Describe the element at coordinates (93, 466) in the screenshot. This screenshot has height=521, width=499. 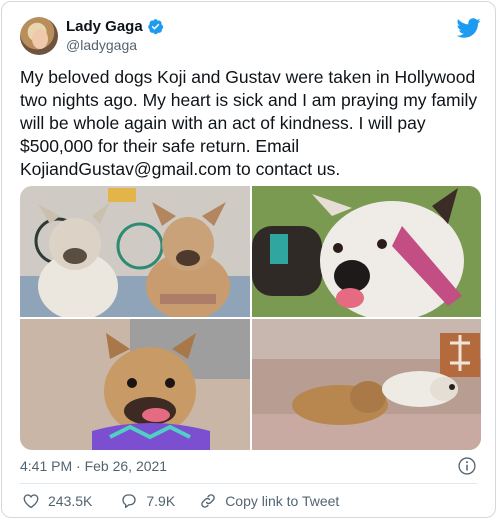
I see `tweet-timestamp: 4:41 PM · Feb 26, 2021` at that location.